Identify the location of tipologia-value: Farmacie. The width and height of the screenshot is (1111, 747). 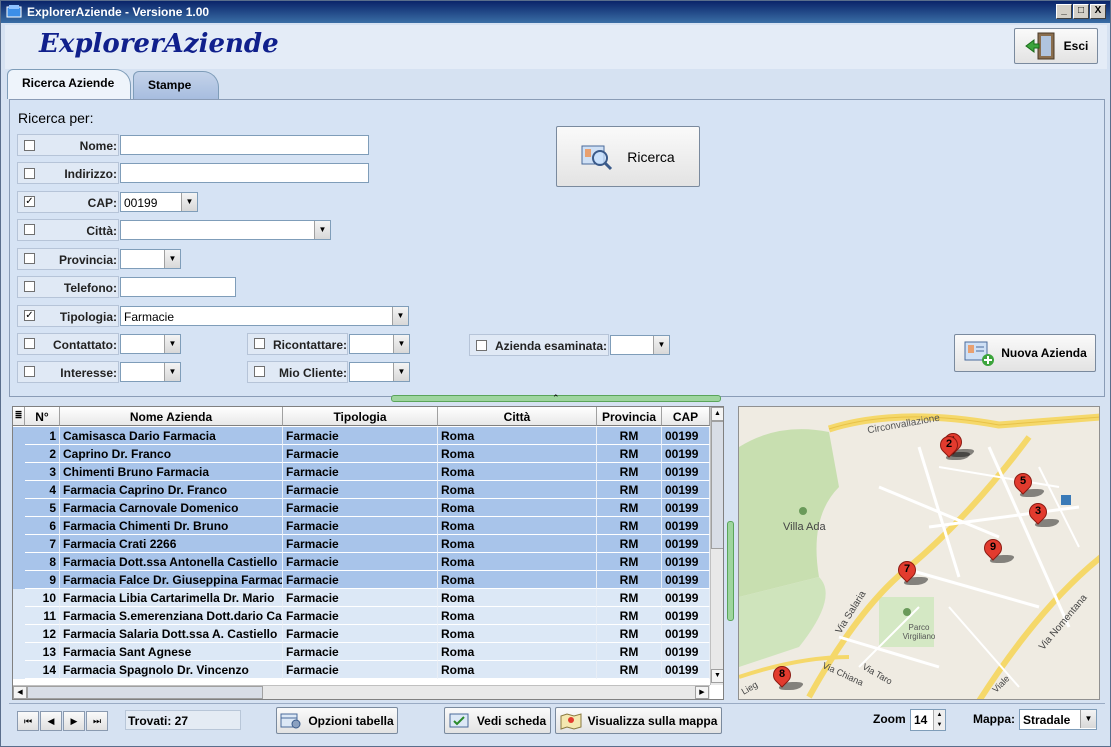
(149, 317).